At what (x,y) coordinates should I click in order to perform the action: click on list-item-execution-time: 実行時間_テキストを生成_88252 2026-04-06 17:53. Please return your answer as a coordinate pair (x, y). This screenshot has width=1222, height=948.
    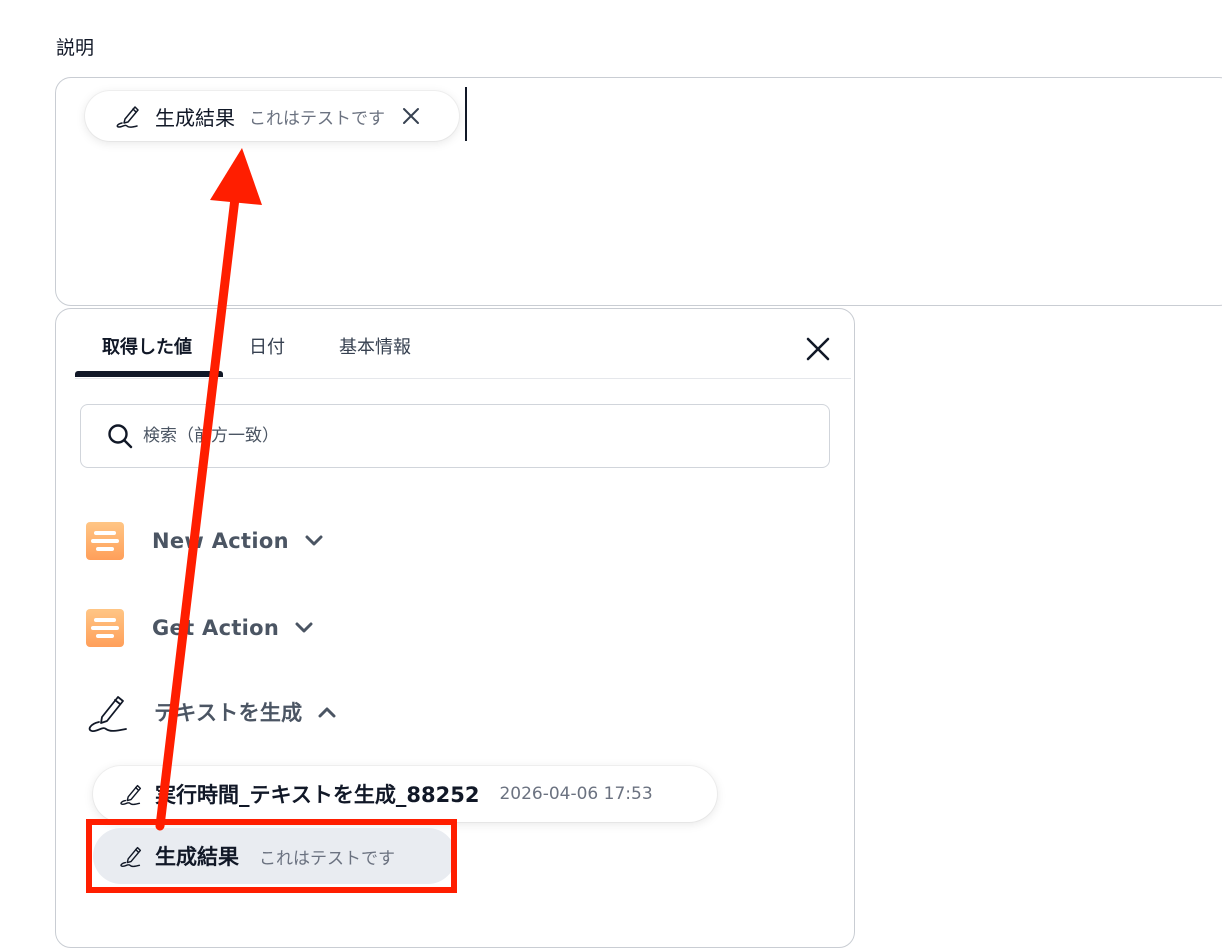
    Looking at the image, I should click on (405, 794).